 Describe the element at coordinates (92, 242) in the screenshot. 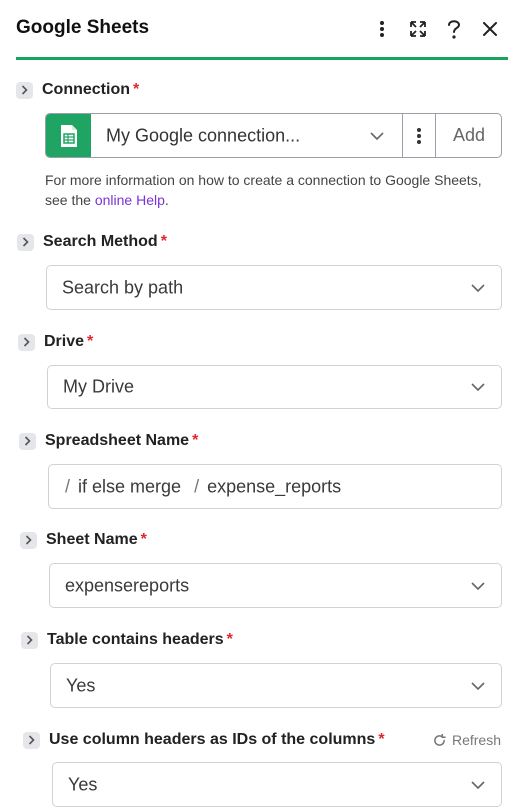

I see `search-method-label: Search Method *` at that location.